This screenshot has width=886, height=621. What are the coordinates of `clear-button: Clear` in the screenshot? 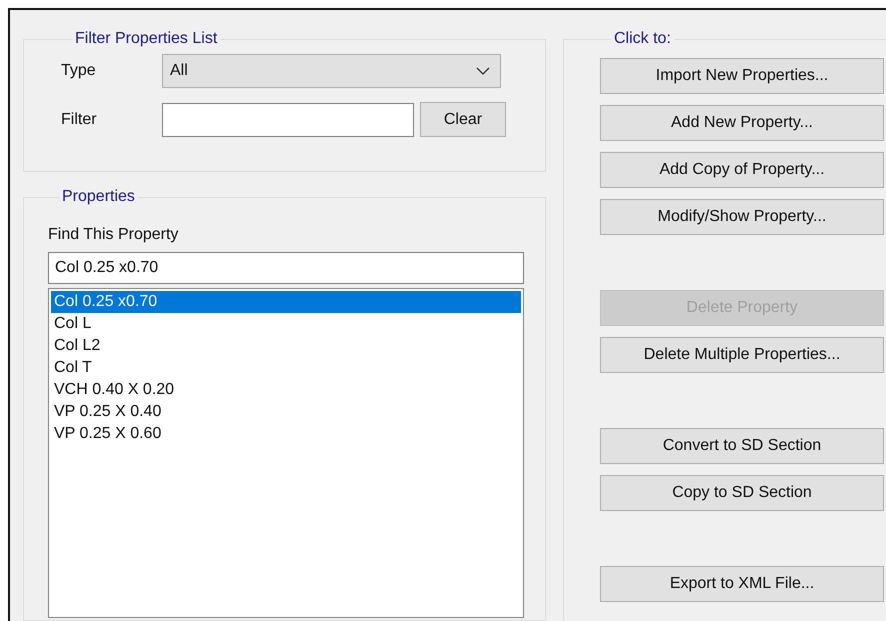 It's located at (463, 119).